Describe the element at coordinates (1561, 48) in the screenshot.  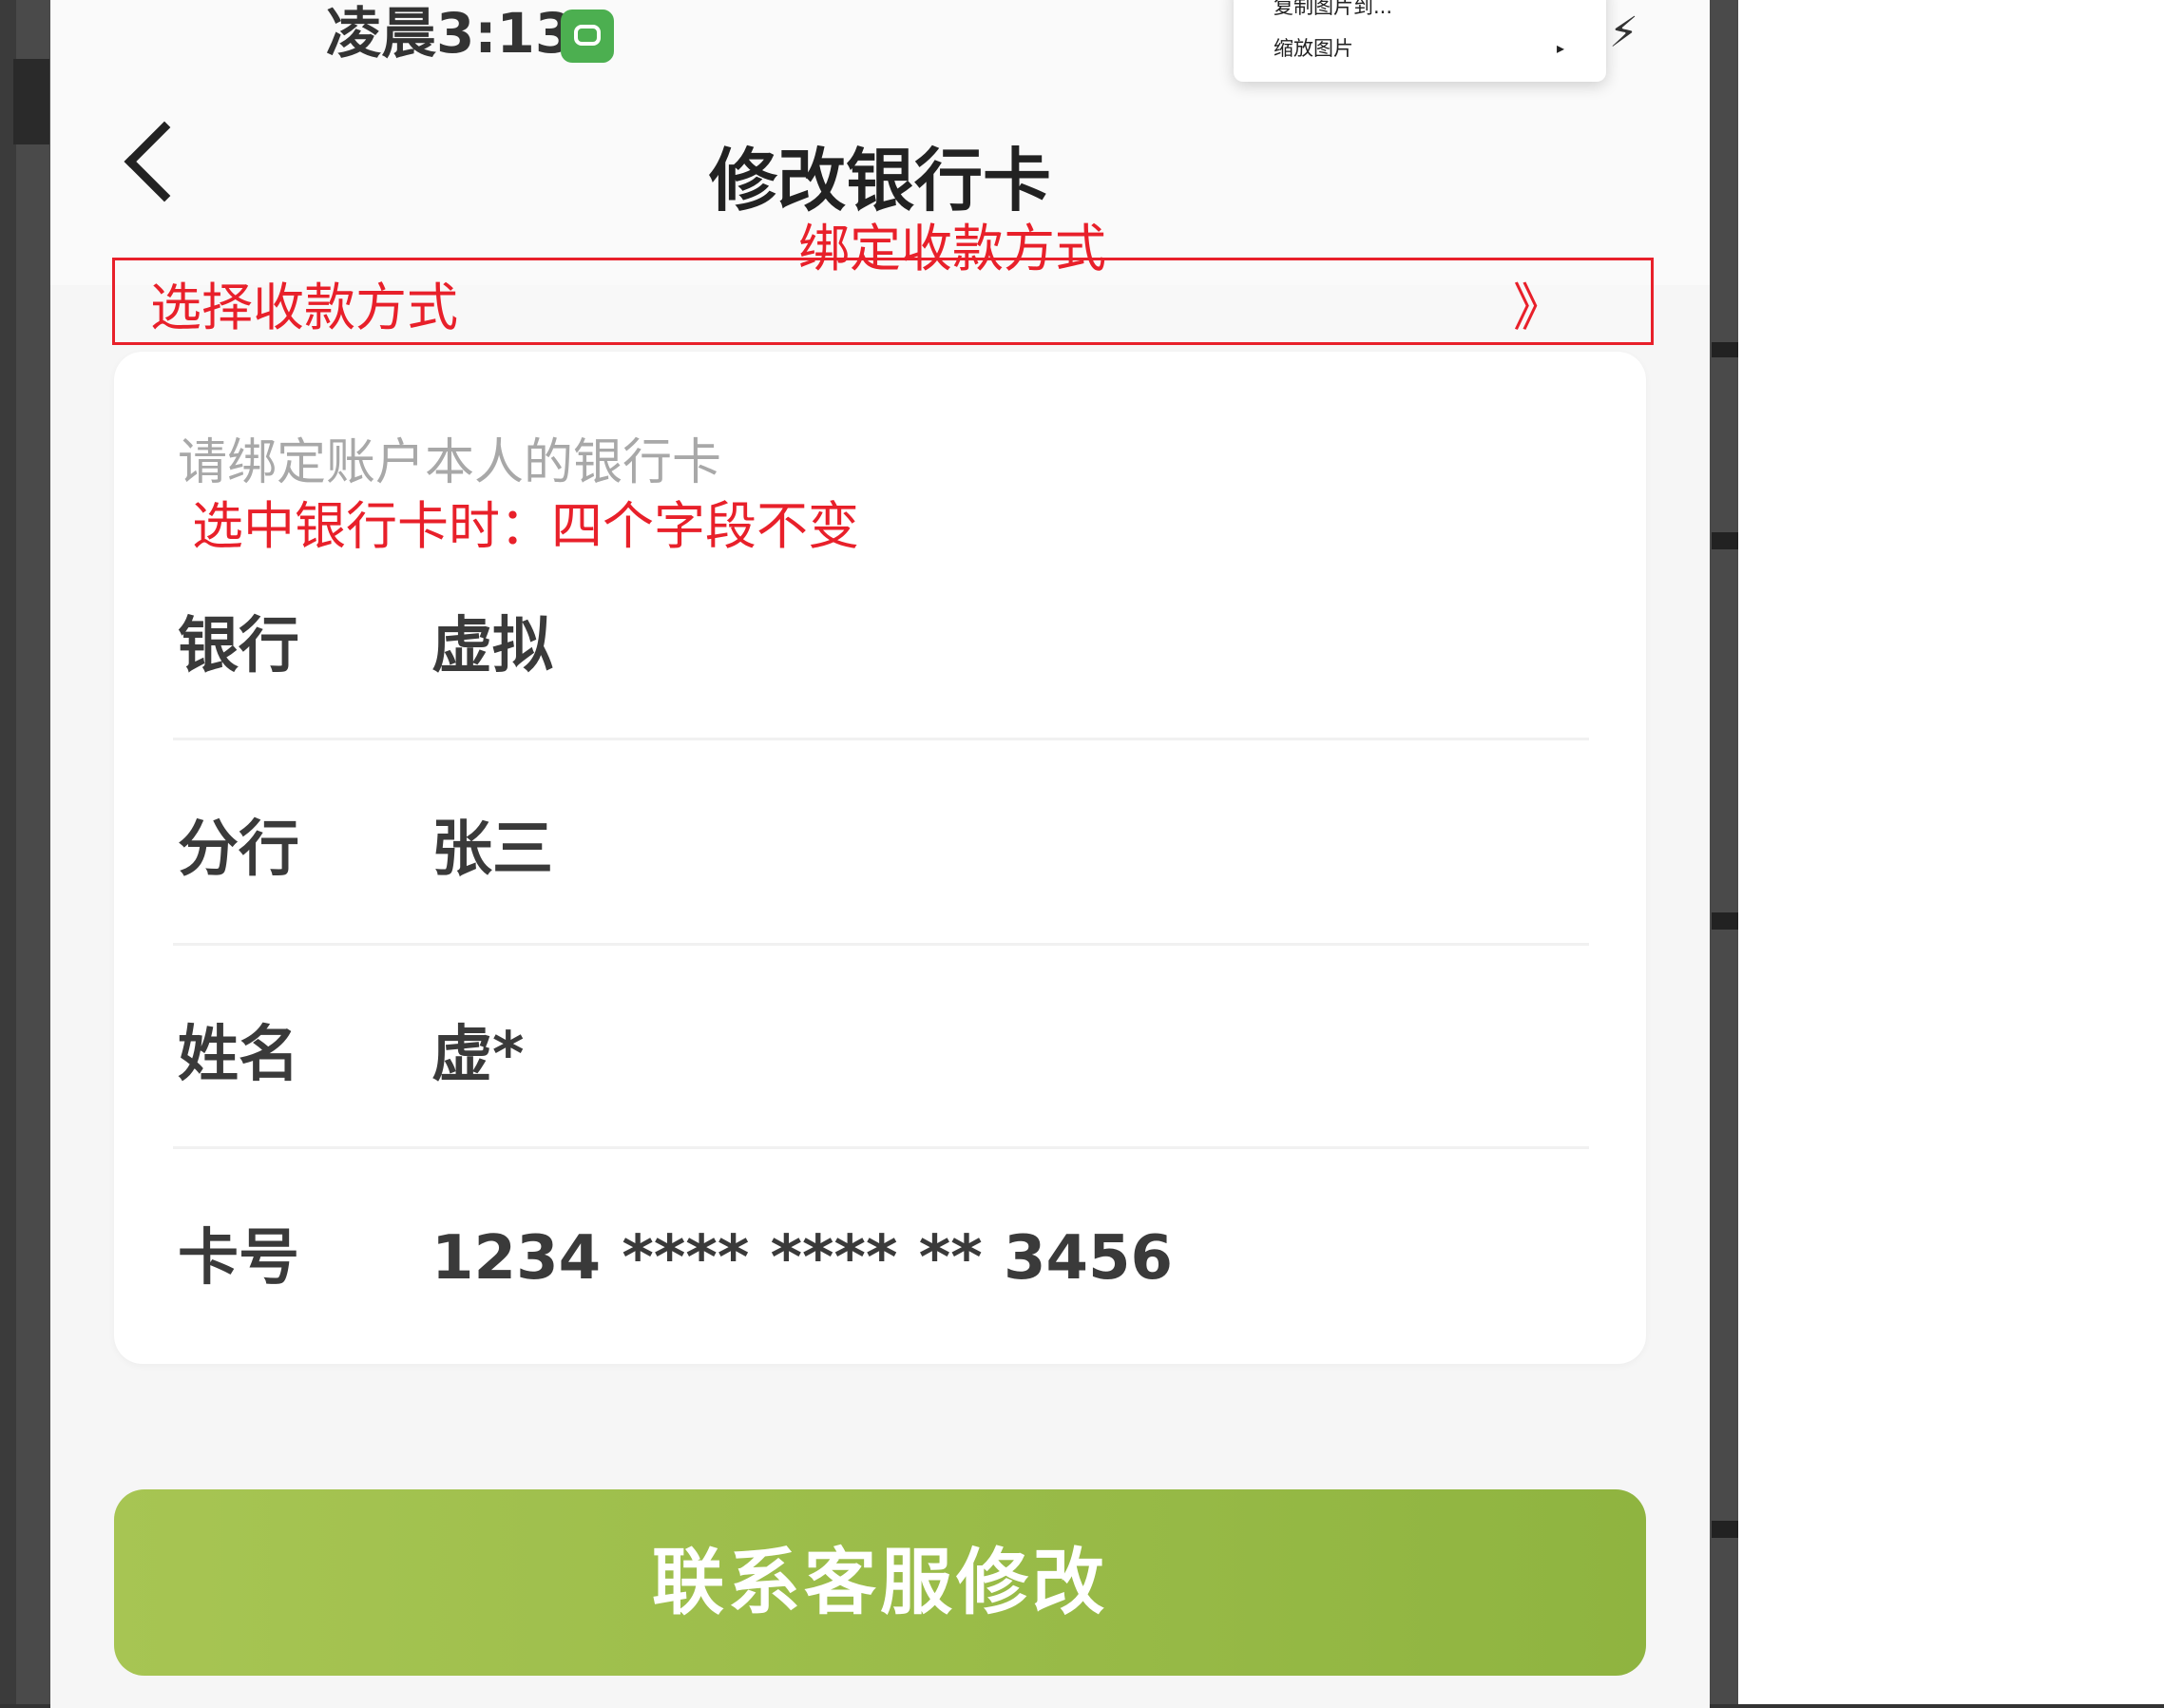
I see `submenu-arrow-icon: ▸` at that location.